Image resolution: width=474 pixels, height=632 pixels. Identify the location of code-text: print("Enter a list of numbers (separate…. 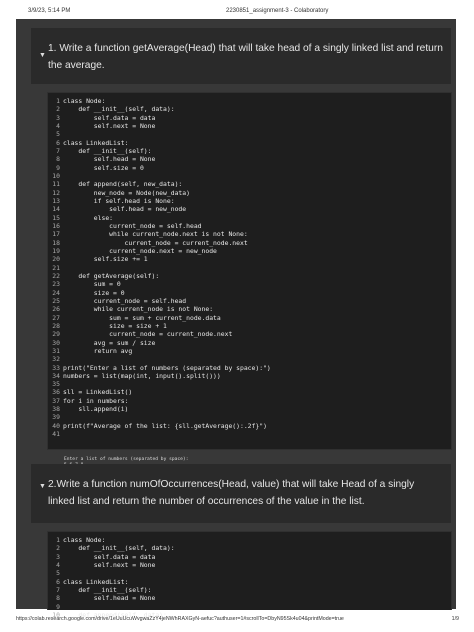
(167, 367).